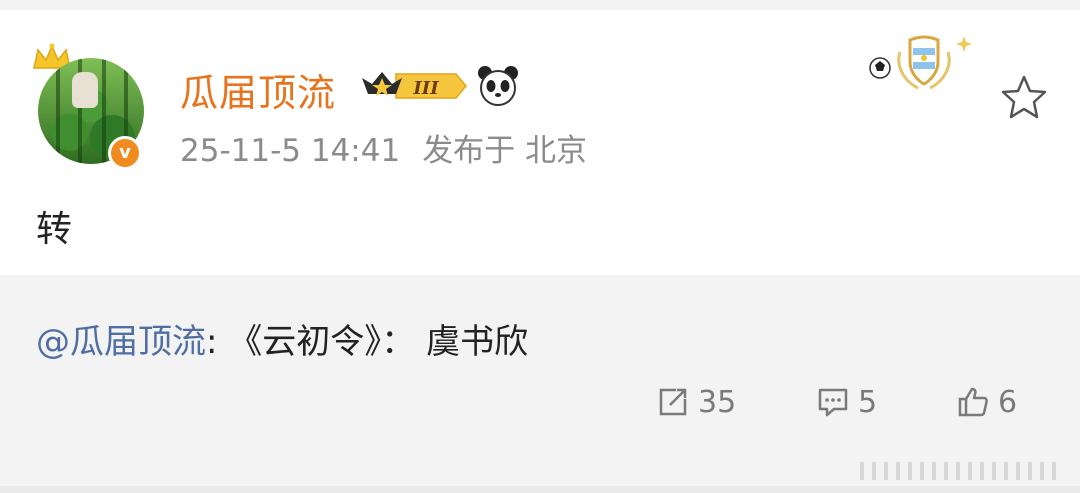 The width and height of the screenshot is (1080, 493). I want to click on star-icon, so click(1024, 97).